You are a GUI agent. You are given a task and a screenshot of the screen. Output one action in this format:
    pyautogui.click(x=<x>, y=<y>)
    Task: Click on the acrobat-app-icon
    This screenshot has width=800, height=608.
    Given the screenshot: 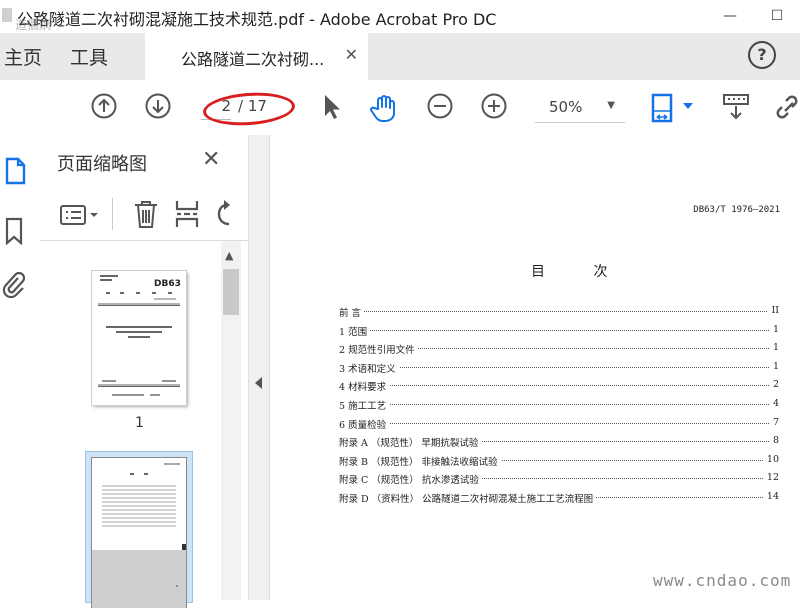 What is the action you would take?
    pyautogui.click(x=7, y=15)
    